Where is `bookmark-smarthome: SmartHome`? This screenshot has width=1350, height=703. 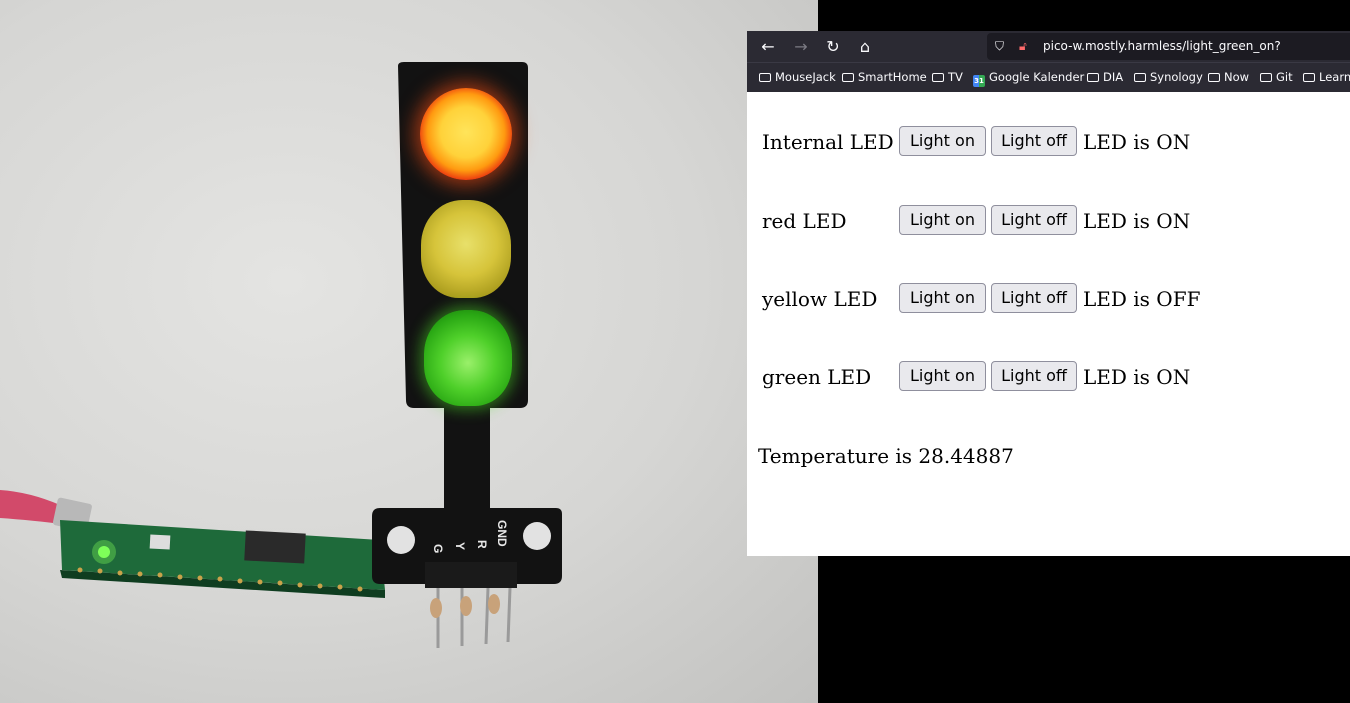
bookmark-smarthome: SmartHome is located at coordinates (884, 77).